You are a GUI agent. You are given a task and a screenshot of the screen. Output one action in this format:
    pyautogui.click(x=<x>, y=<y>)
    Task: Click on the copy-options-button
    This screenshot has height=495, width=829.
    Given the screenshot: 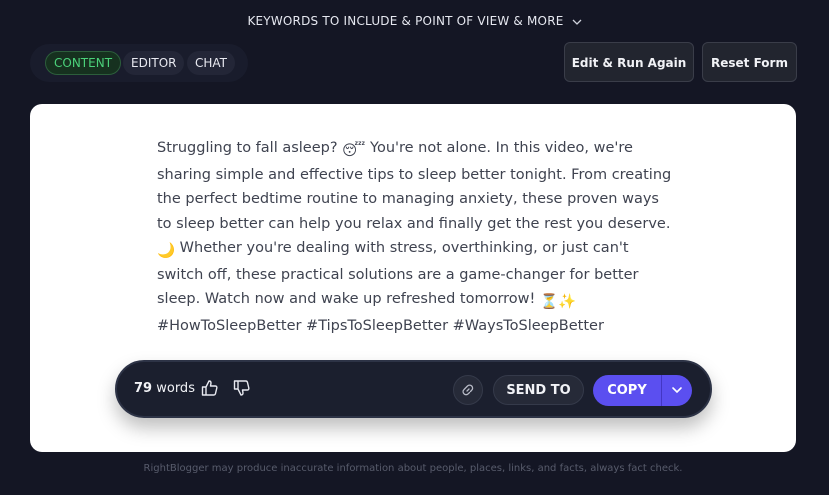 What is the action you would take?
    pyautogui.click(x=677, y=390)
    